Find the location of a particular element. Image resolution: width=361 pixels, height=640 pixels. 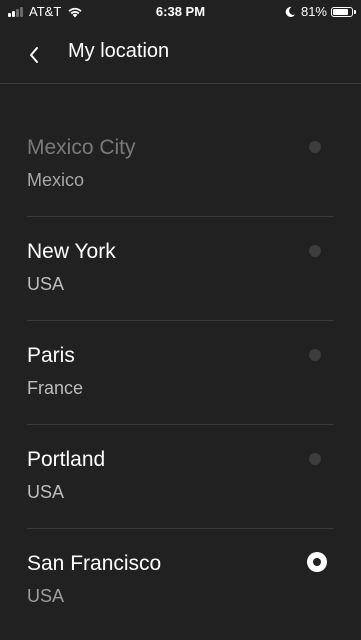

back-button is located at coordinates (34, 55).